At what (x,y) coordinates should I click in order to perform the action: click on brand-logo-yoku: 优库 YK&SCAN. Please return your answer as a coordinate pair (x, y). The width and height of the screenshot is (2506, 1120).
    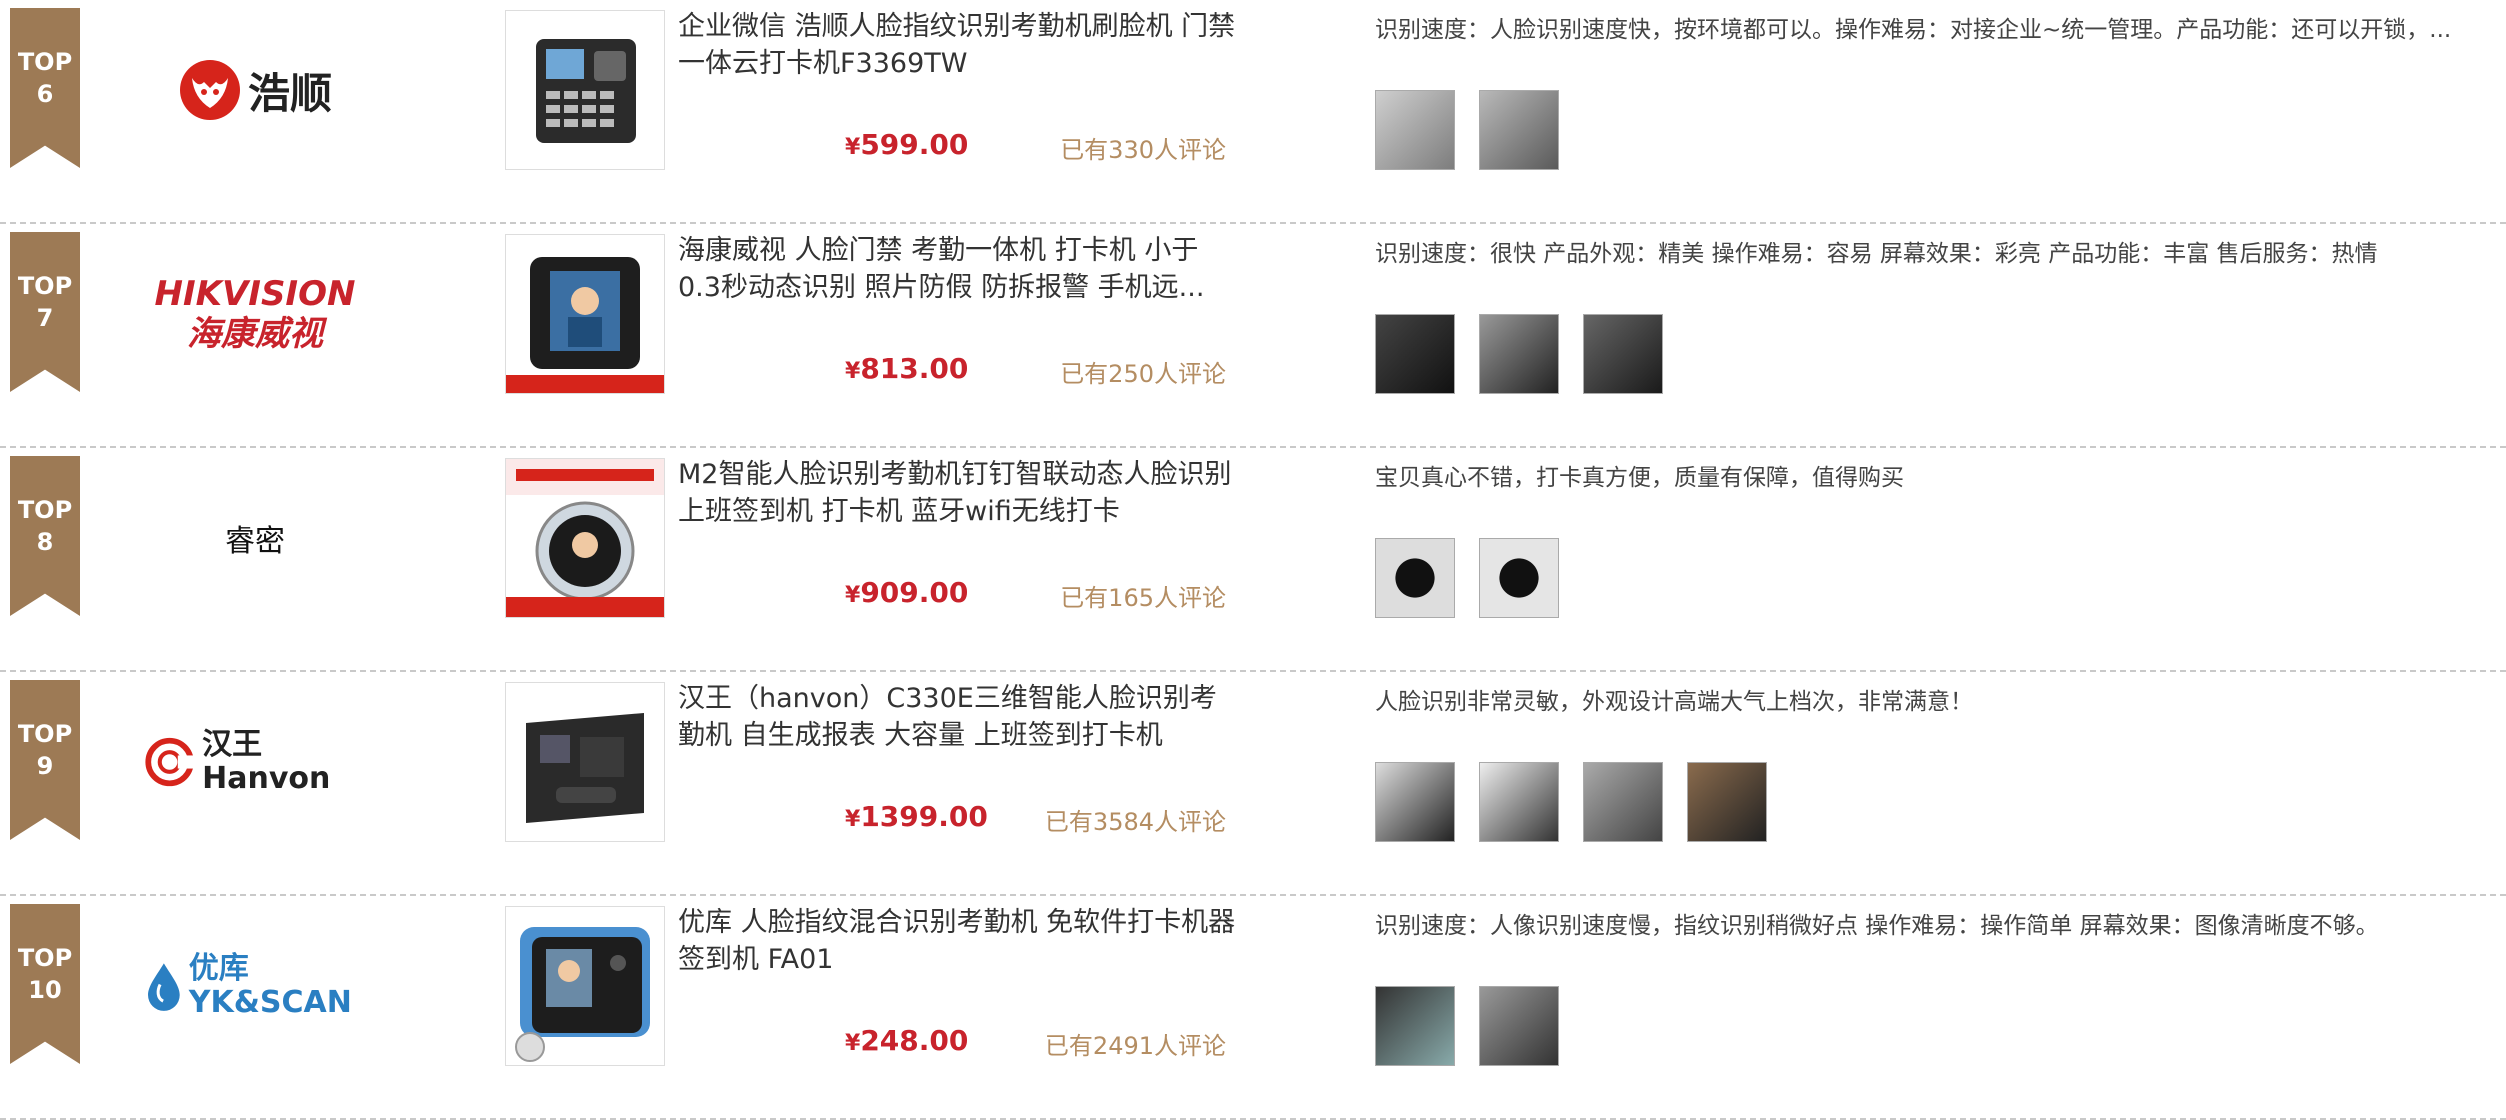
    Looking at the image, I should click on (255, 986).